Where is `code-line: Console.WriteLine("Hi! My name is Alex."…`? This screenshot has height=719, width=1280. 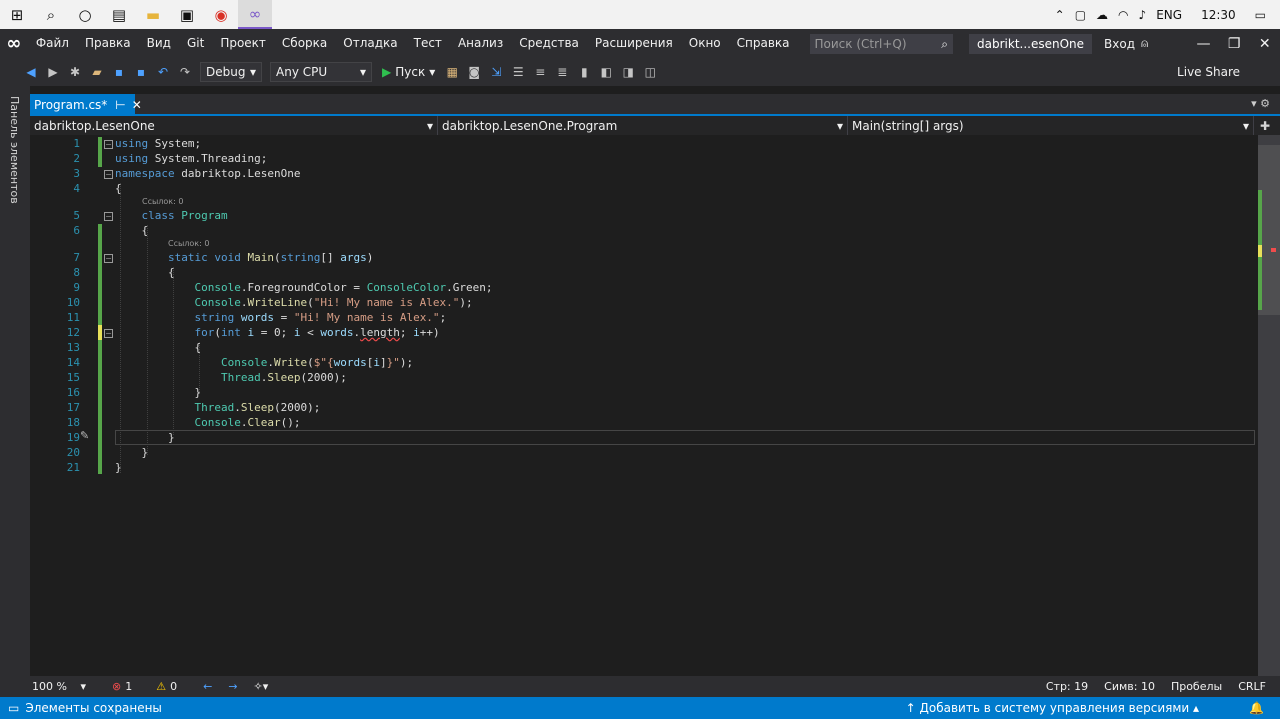
code-line: Console.WriteLine("Hi! My name is Alex."… is located at coordinates (293, 302).